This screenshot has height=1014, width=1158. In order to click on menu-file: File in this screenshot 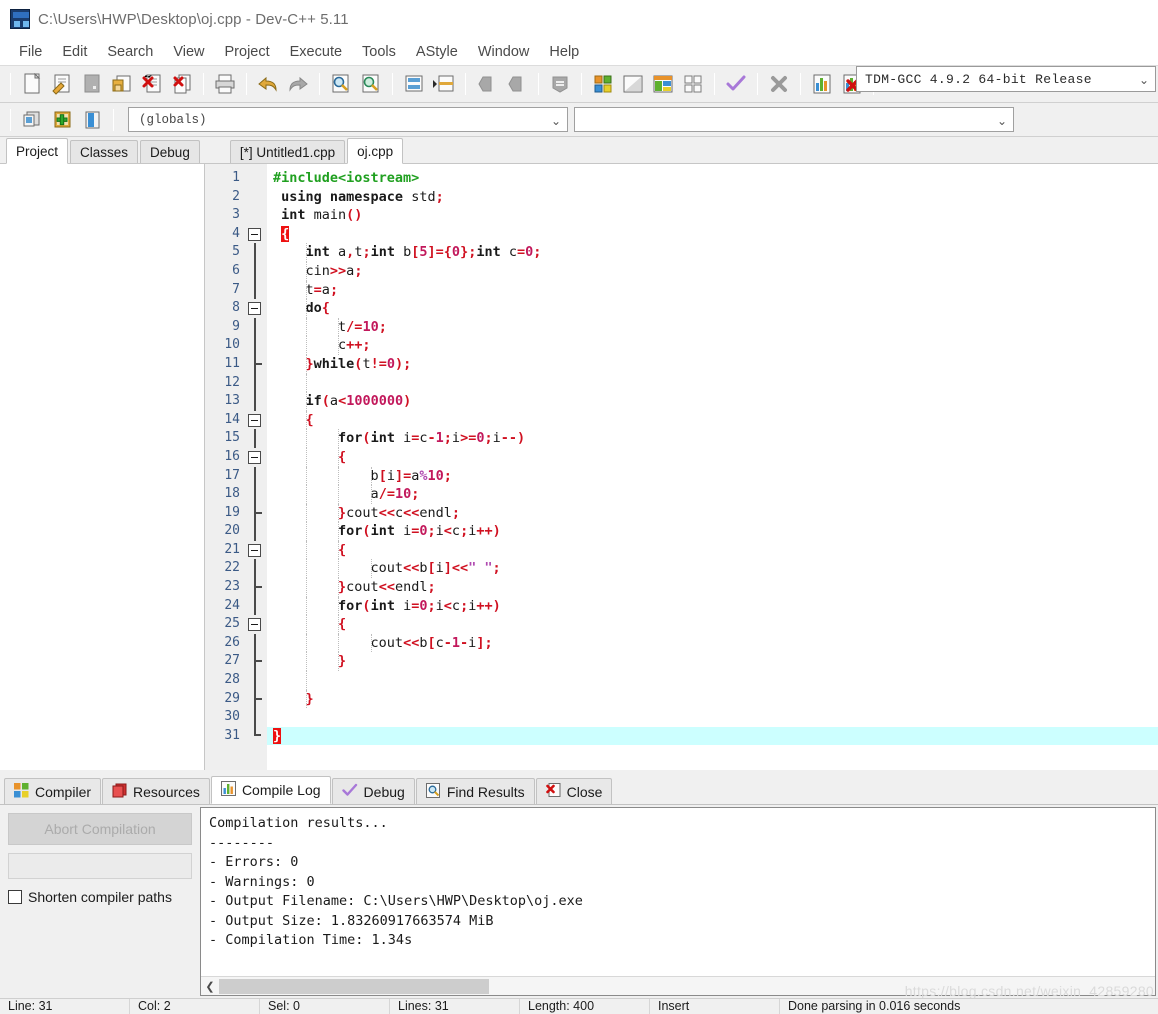, I will do `click(30, 52)`.